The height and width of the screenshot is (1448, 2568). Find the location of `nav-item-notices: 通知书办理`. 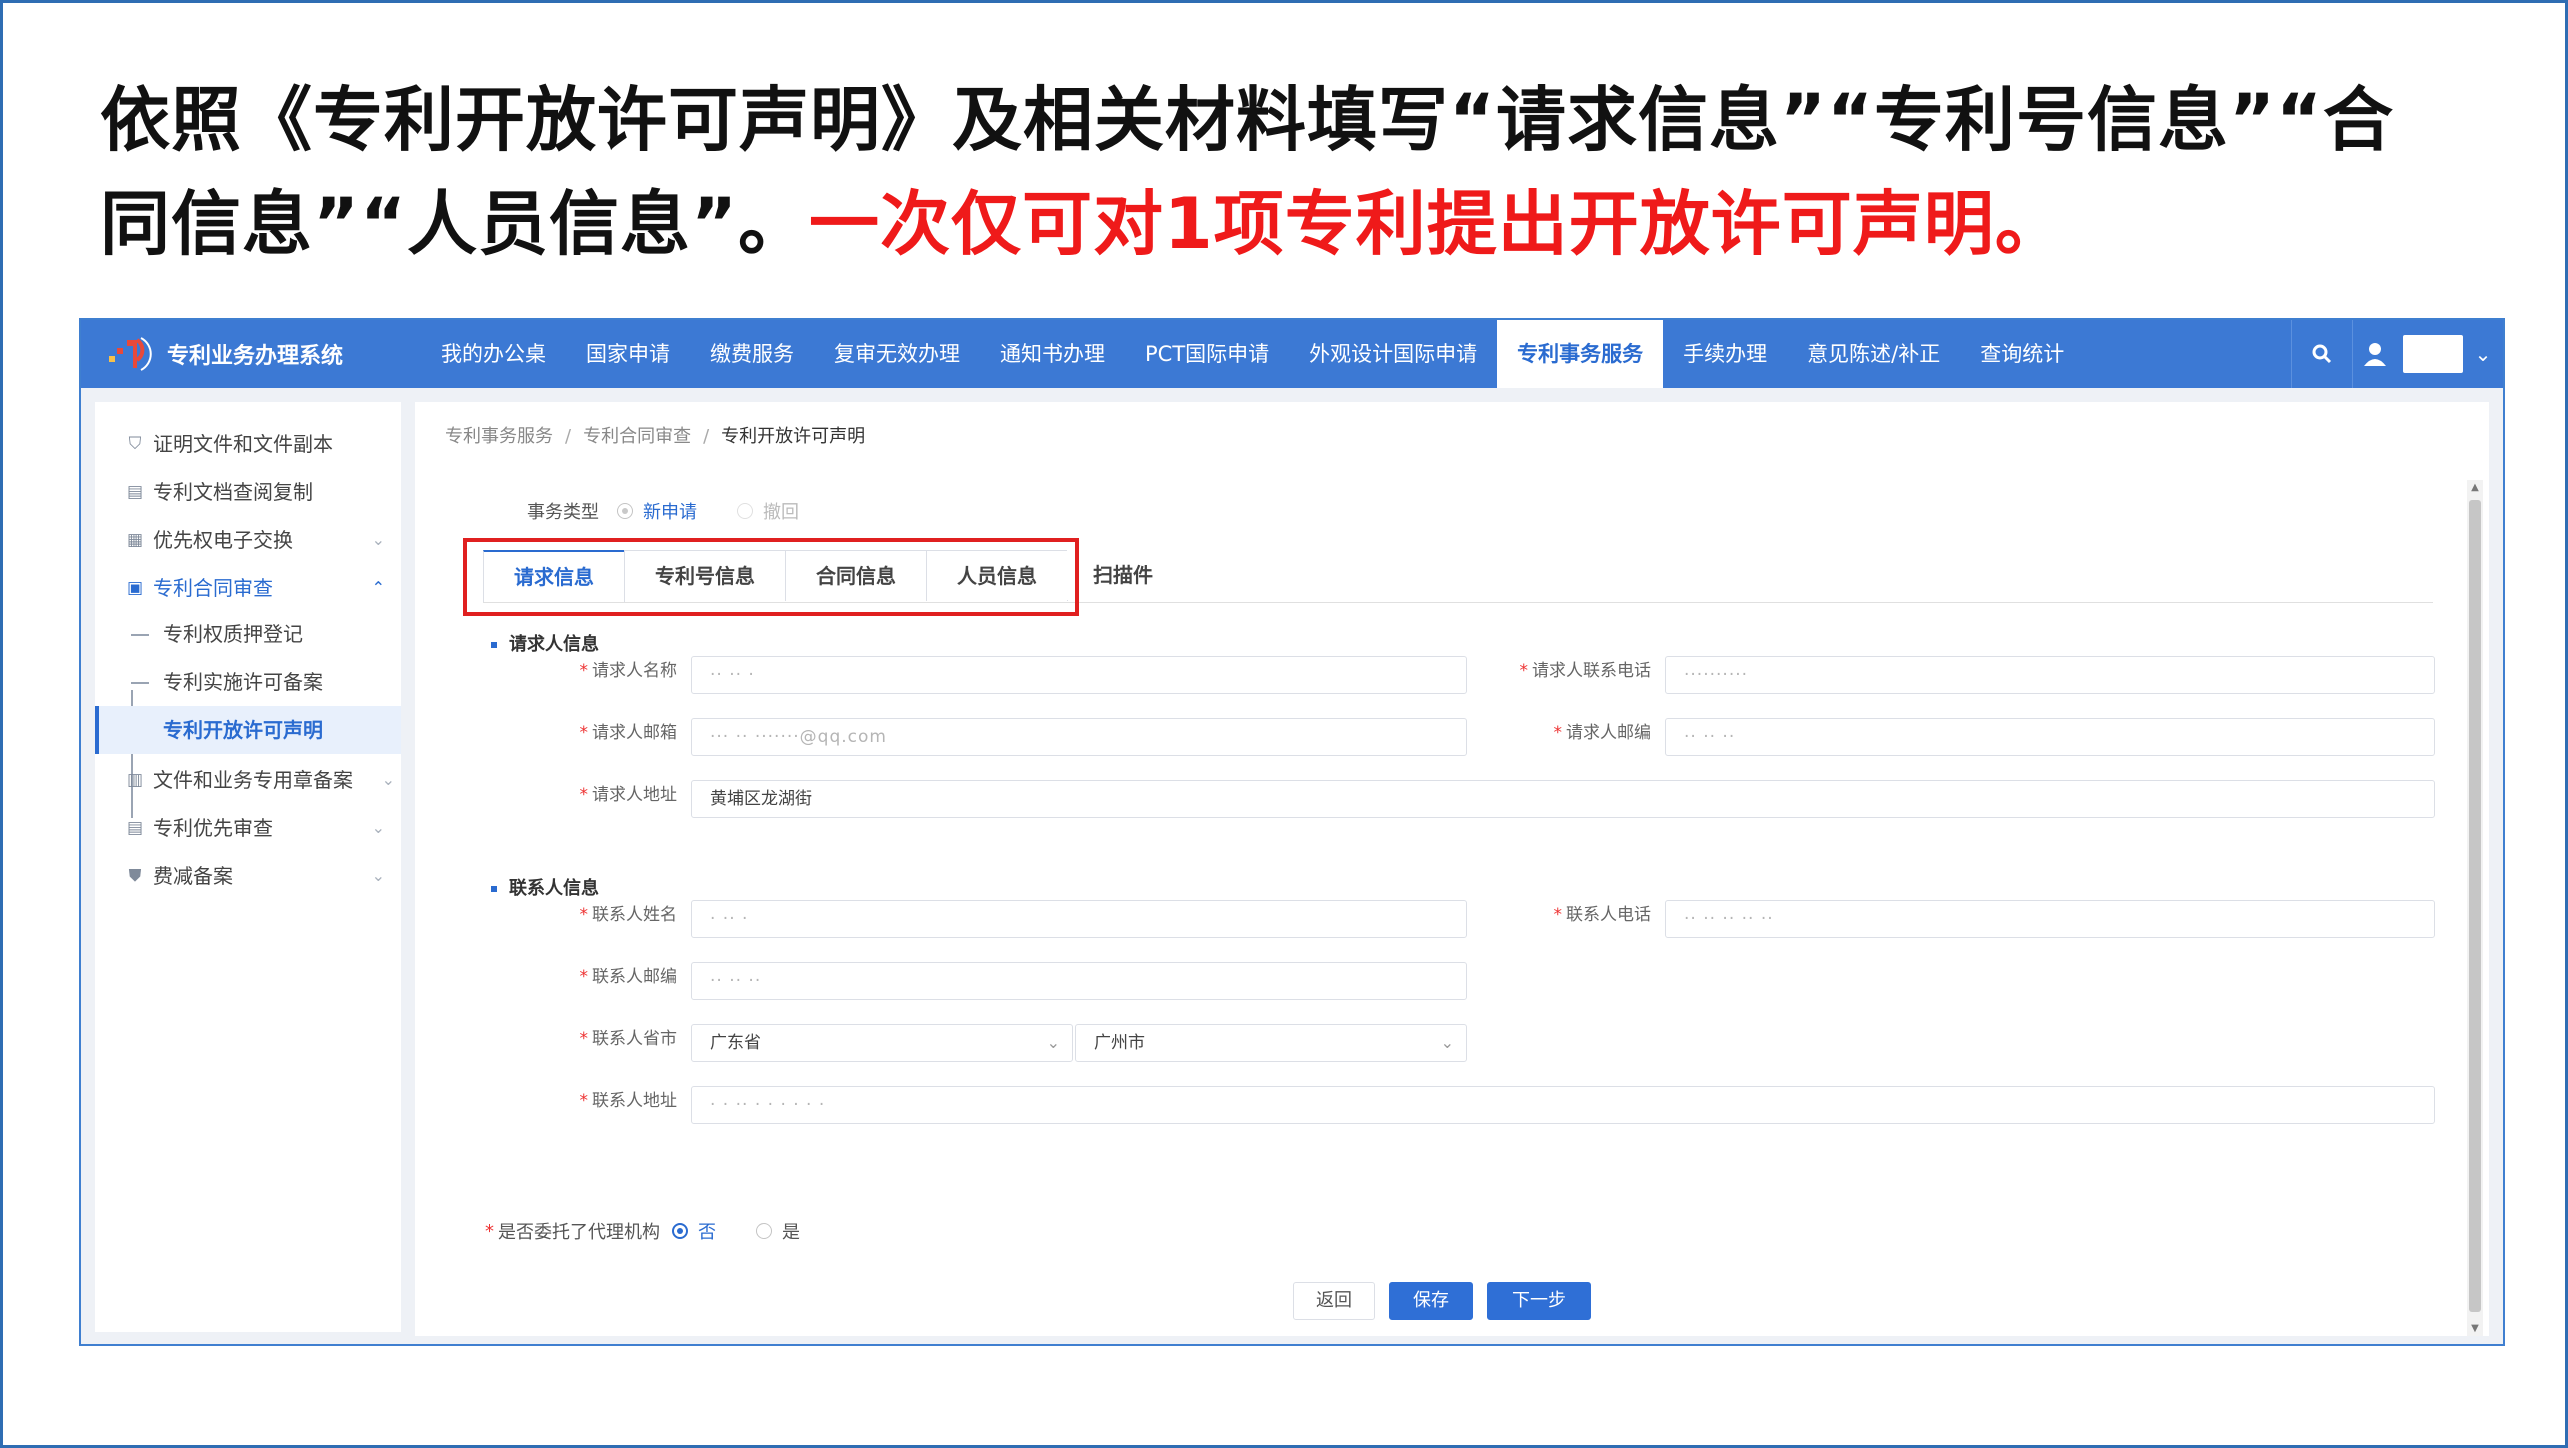

nav-item-notices: 通知书办理 is located at coordinates (1052, 354).